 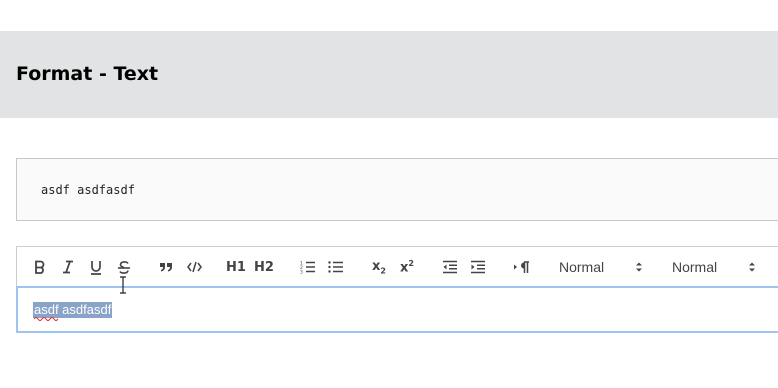 I want to click on editor-toolbar: H1 H2 1 2 3 x2 x2 Normal Normal, so click(x=397, y=266).